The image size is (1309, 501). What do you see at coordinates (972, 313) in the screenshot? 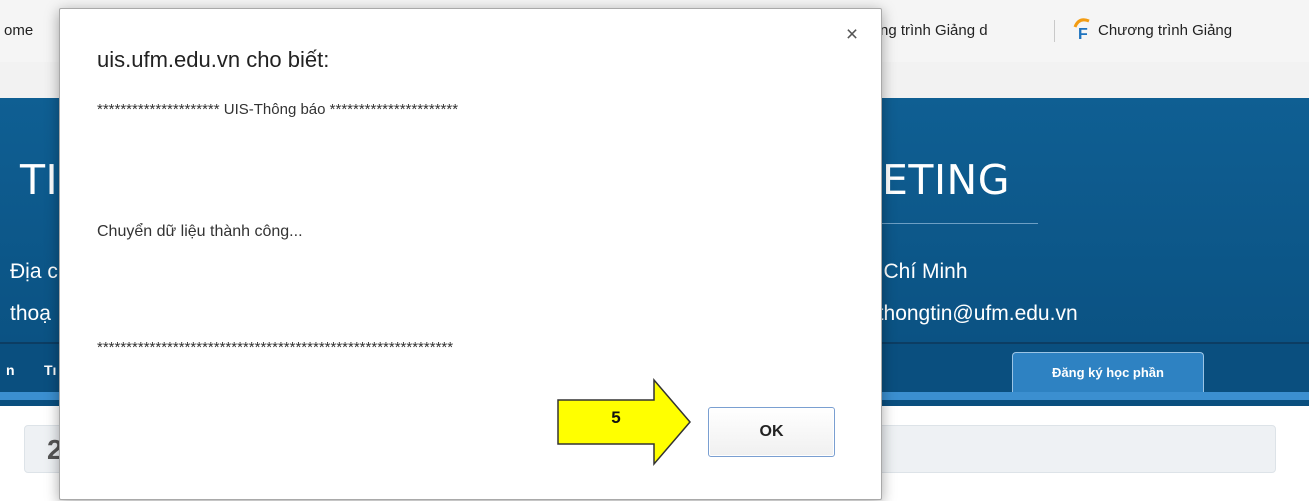
I see `email-line-right: nthongtin@ufm.edu.vn` at bounding box center [972, 313].